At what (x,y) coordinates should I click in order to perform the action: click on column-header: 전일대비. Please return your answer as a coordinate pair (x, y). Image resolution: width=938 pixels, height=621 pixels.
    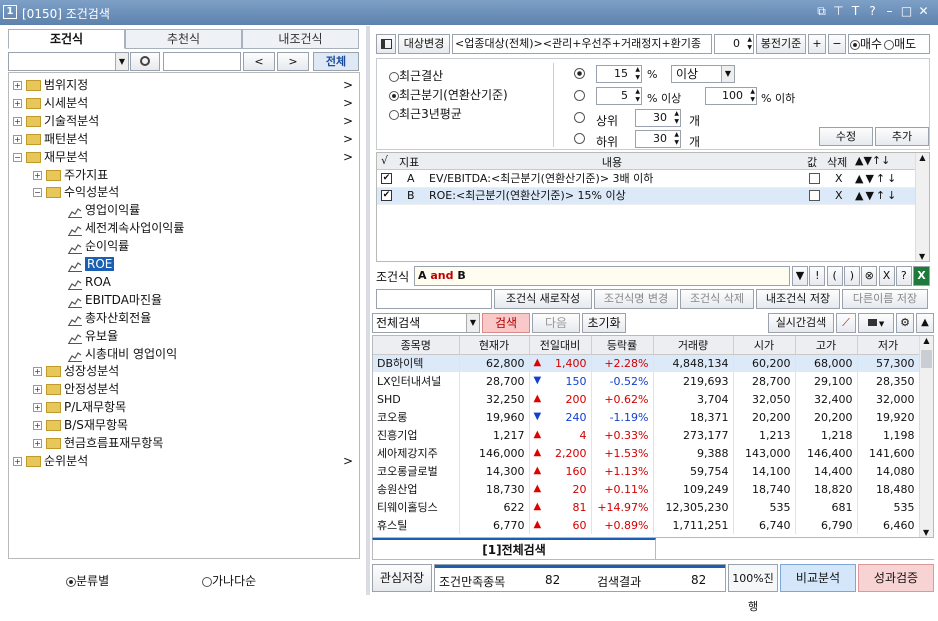
    Looking at the image, I should click on (560, 345).